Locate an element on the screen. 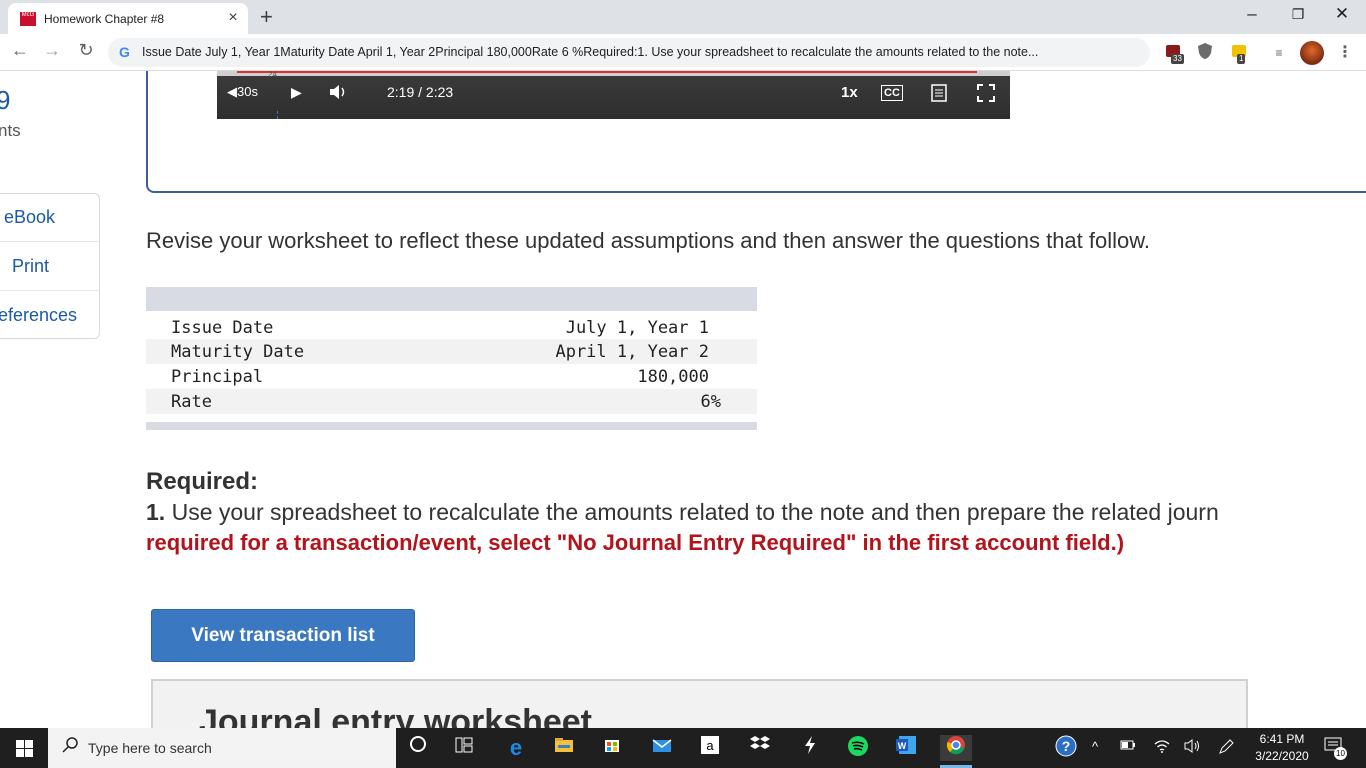  mcgraw-hill-favicon-icon: McG is located at coordinates (28, 19).